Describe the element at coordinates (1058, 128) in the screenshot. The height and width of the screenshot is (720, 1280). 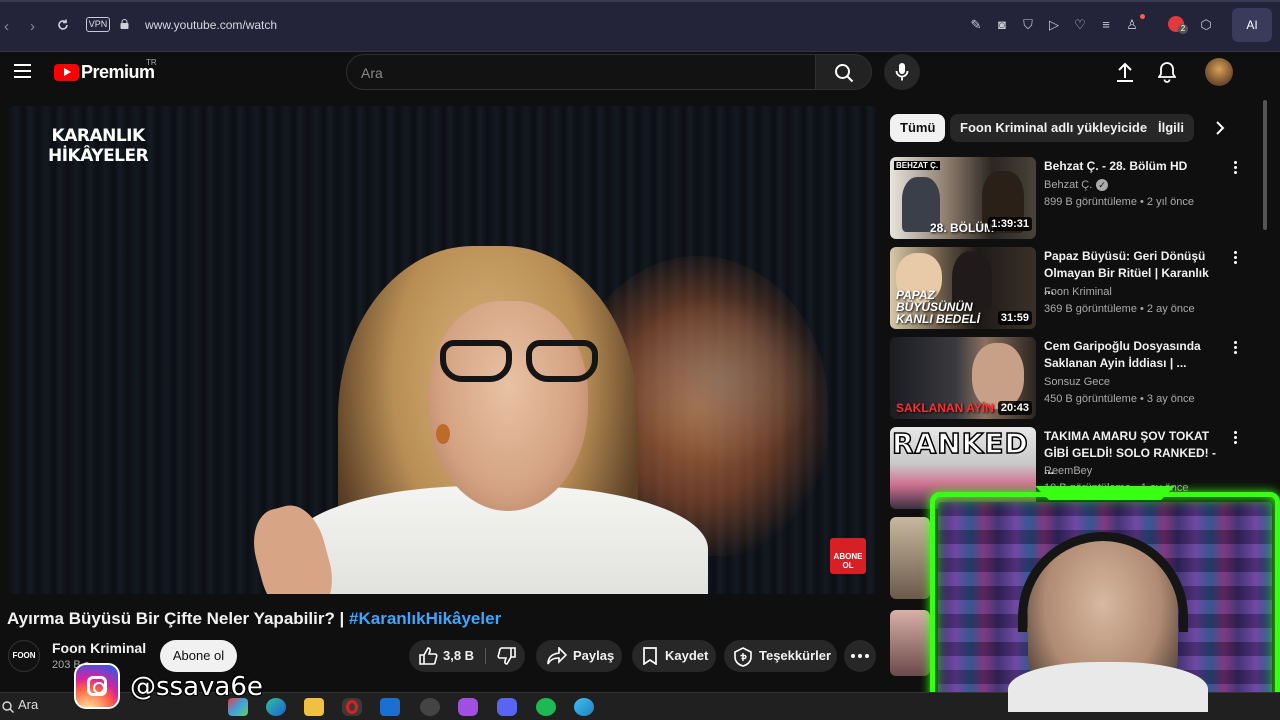
I see `chip-from-uploader: Foon Kriminal adlı yükleyiciden` at that location.